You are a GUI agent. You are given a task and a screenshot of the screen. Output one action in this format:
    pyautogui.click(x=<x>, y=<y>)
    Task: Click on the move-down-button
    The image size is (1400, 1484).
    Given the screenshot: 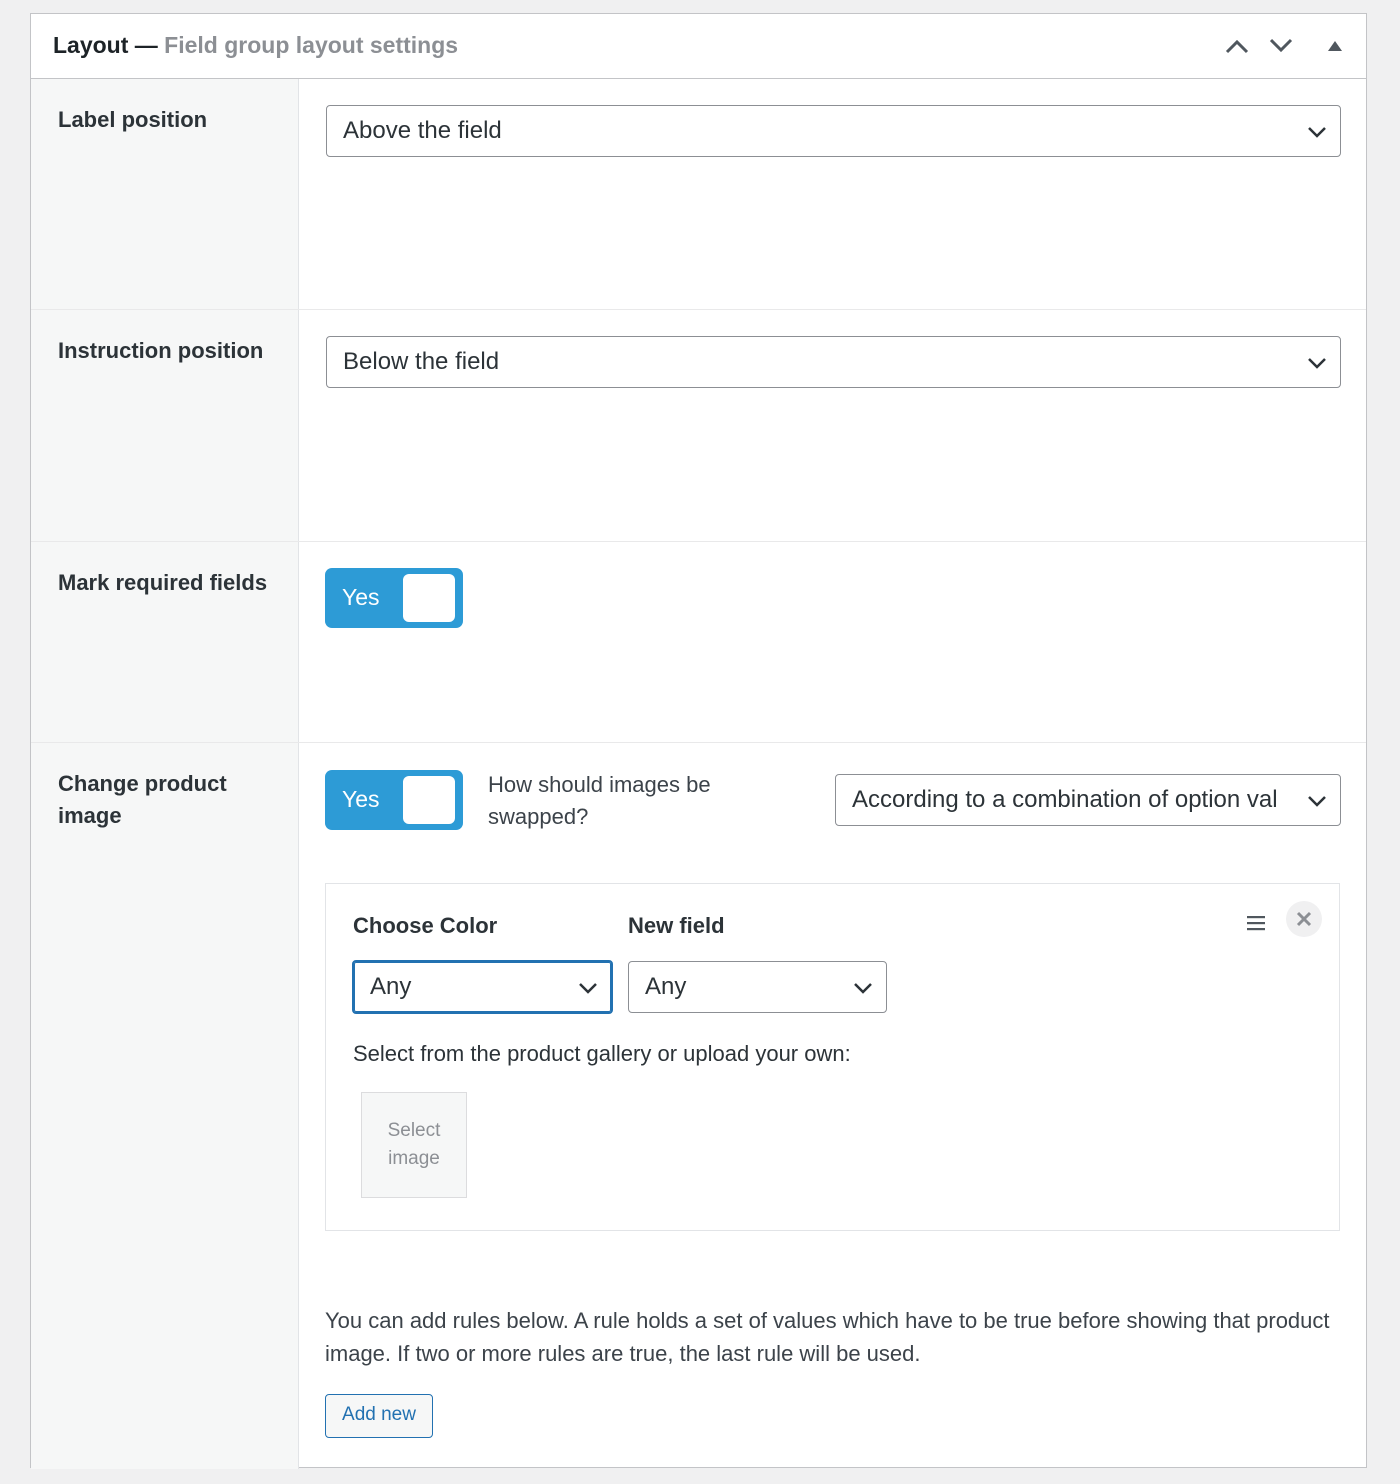 What is the action you would take?
    pyautogui.click(x=1281, y=46)
    